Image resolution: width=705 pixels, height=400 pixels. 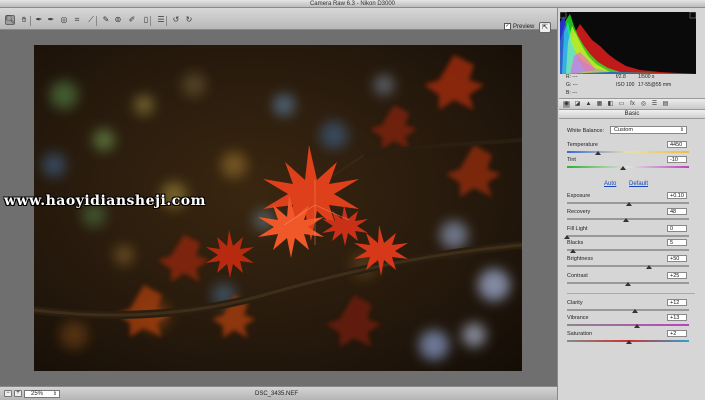 I want to click on white-balance-tool-icon: ✒, so click(x=39, y=20).